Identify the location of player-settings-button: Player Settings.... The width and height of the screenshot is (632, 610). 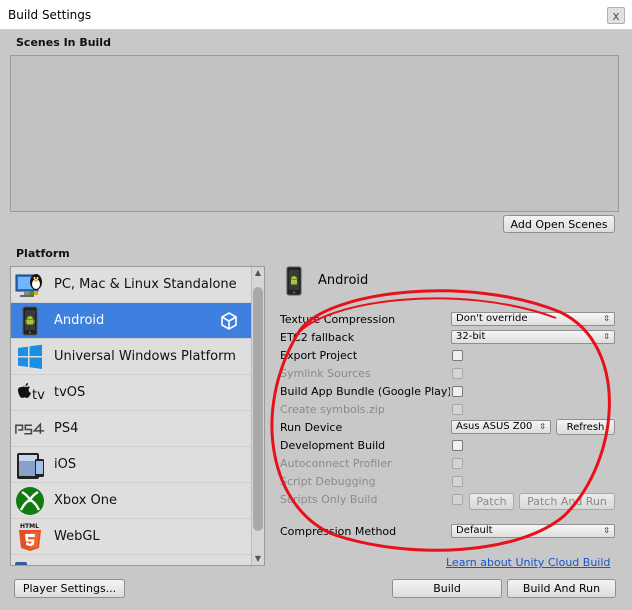
(69, 588).